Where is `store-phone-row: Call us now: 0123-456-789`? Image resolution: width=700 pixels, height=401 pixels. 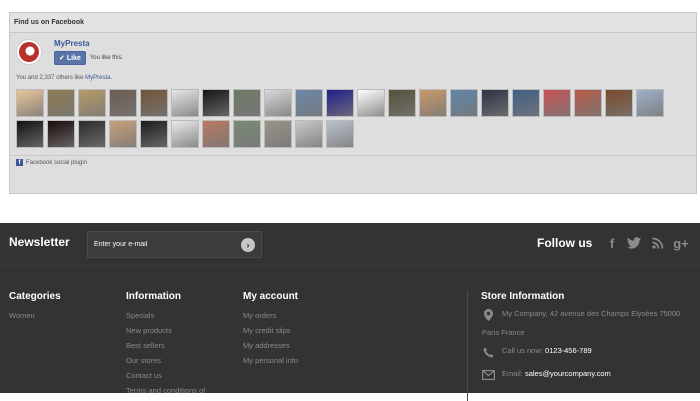
store-phone-row: Call us now: 0123-456-789 is located at coordinates (588, 352).